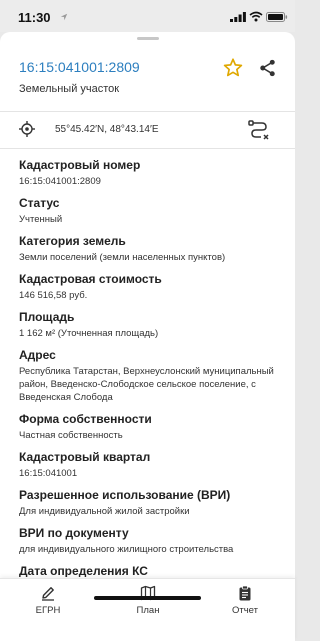  What do you see at coordinates (233, 68) in the screenshot?
I see `star-icon` at bounding box center [233, 68].